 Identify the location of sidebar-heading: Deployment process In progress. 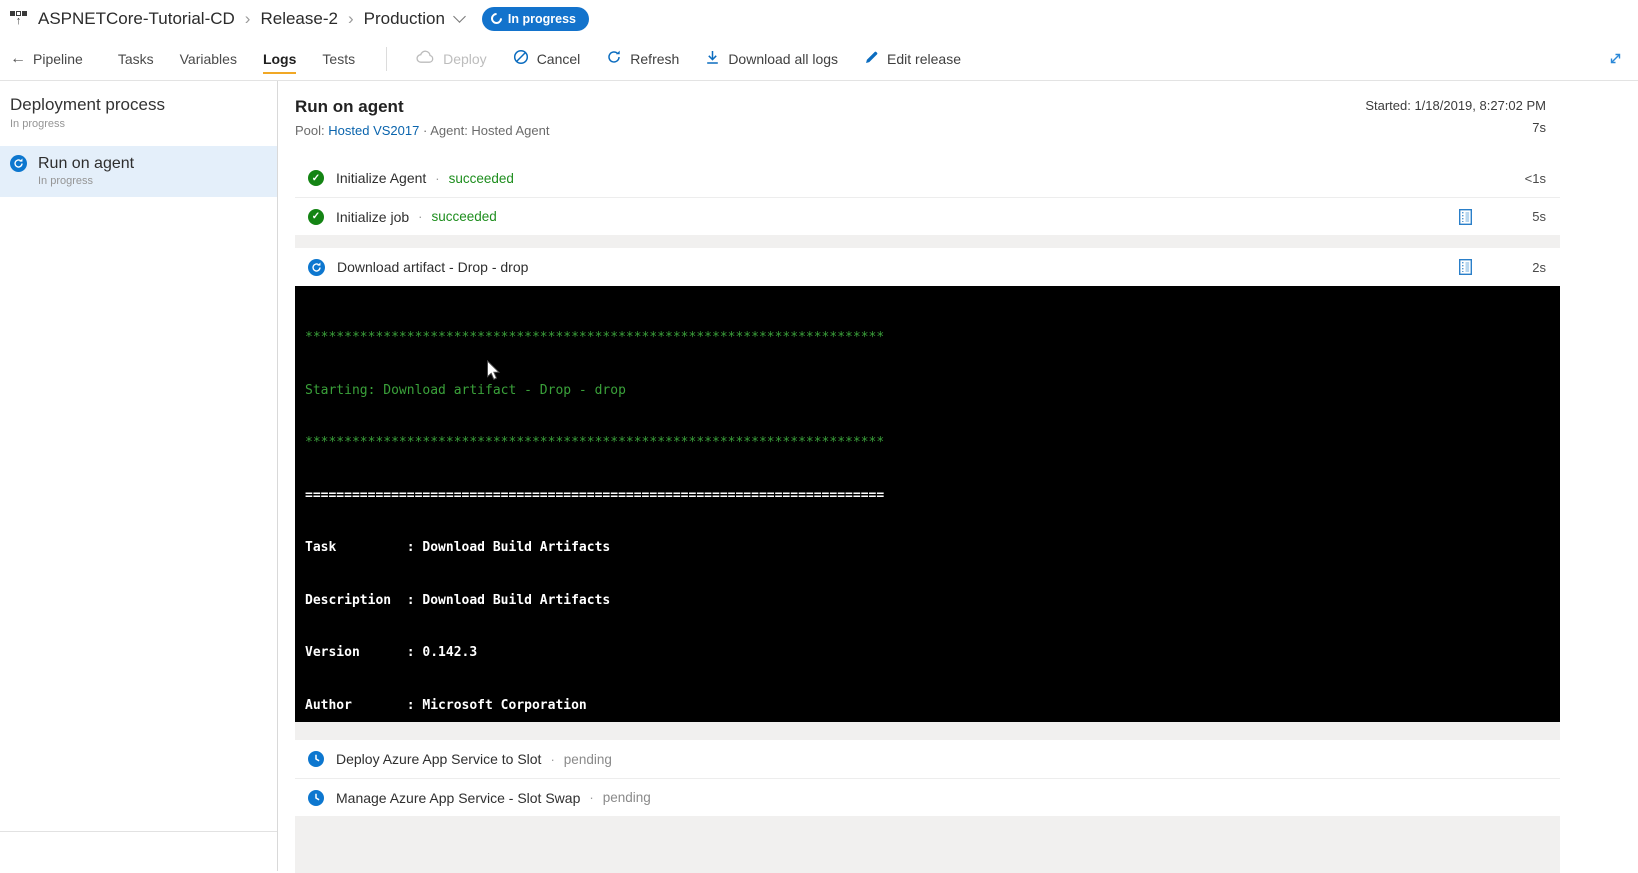
(138, 105).